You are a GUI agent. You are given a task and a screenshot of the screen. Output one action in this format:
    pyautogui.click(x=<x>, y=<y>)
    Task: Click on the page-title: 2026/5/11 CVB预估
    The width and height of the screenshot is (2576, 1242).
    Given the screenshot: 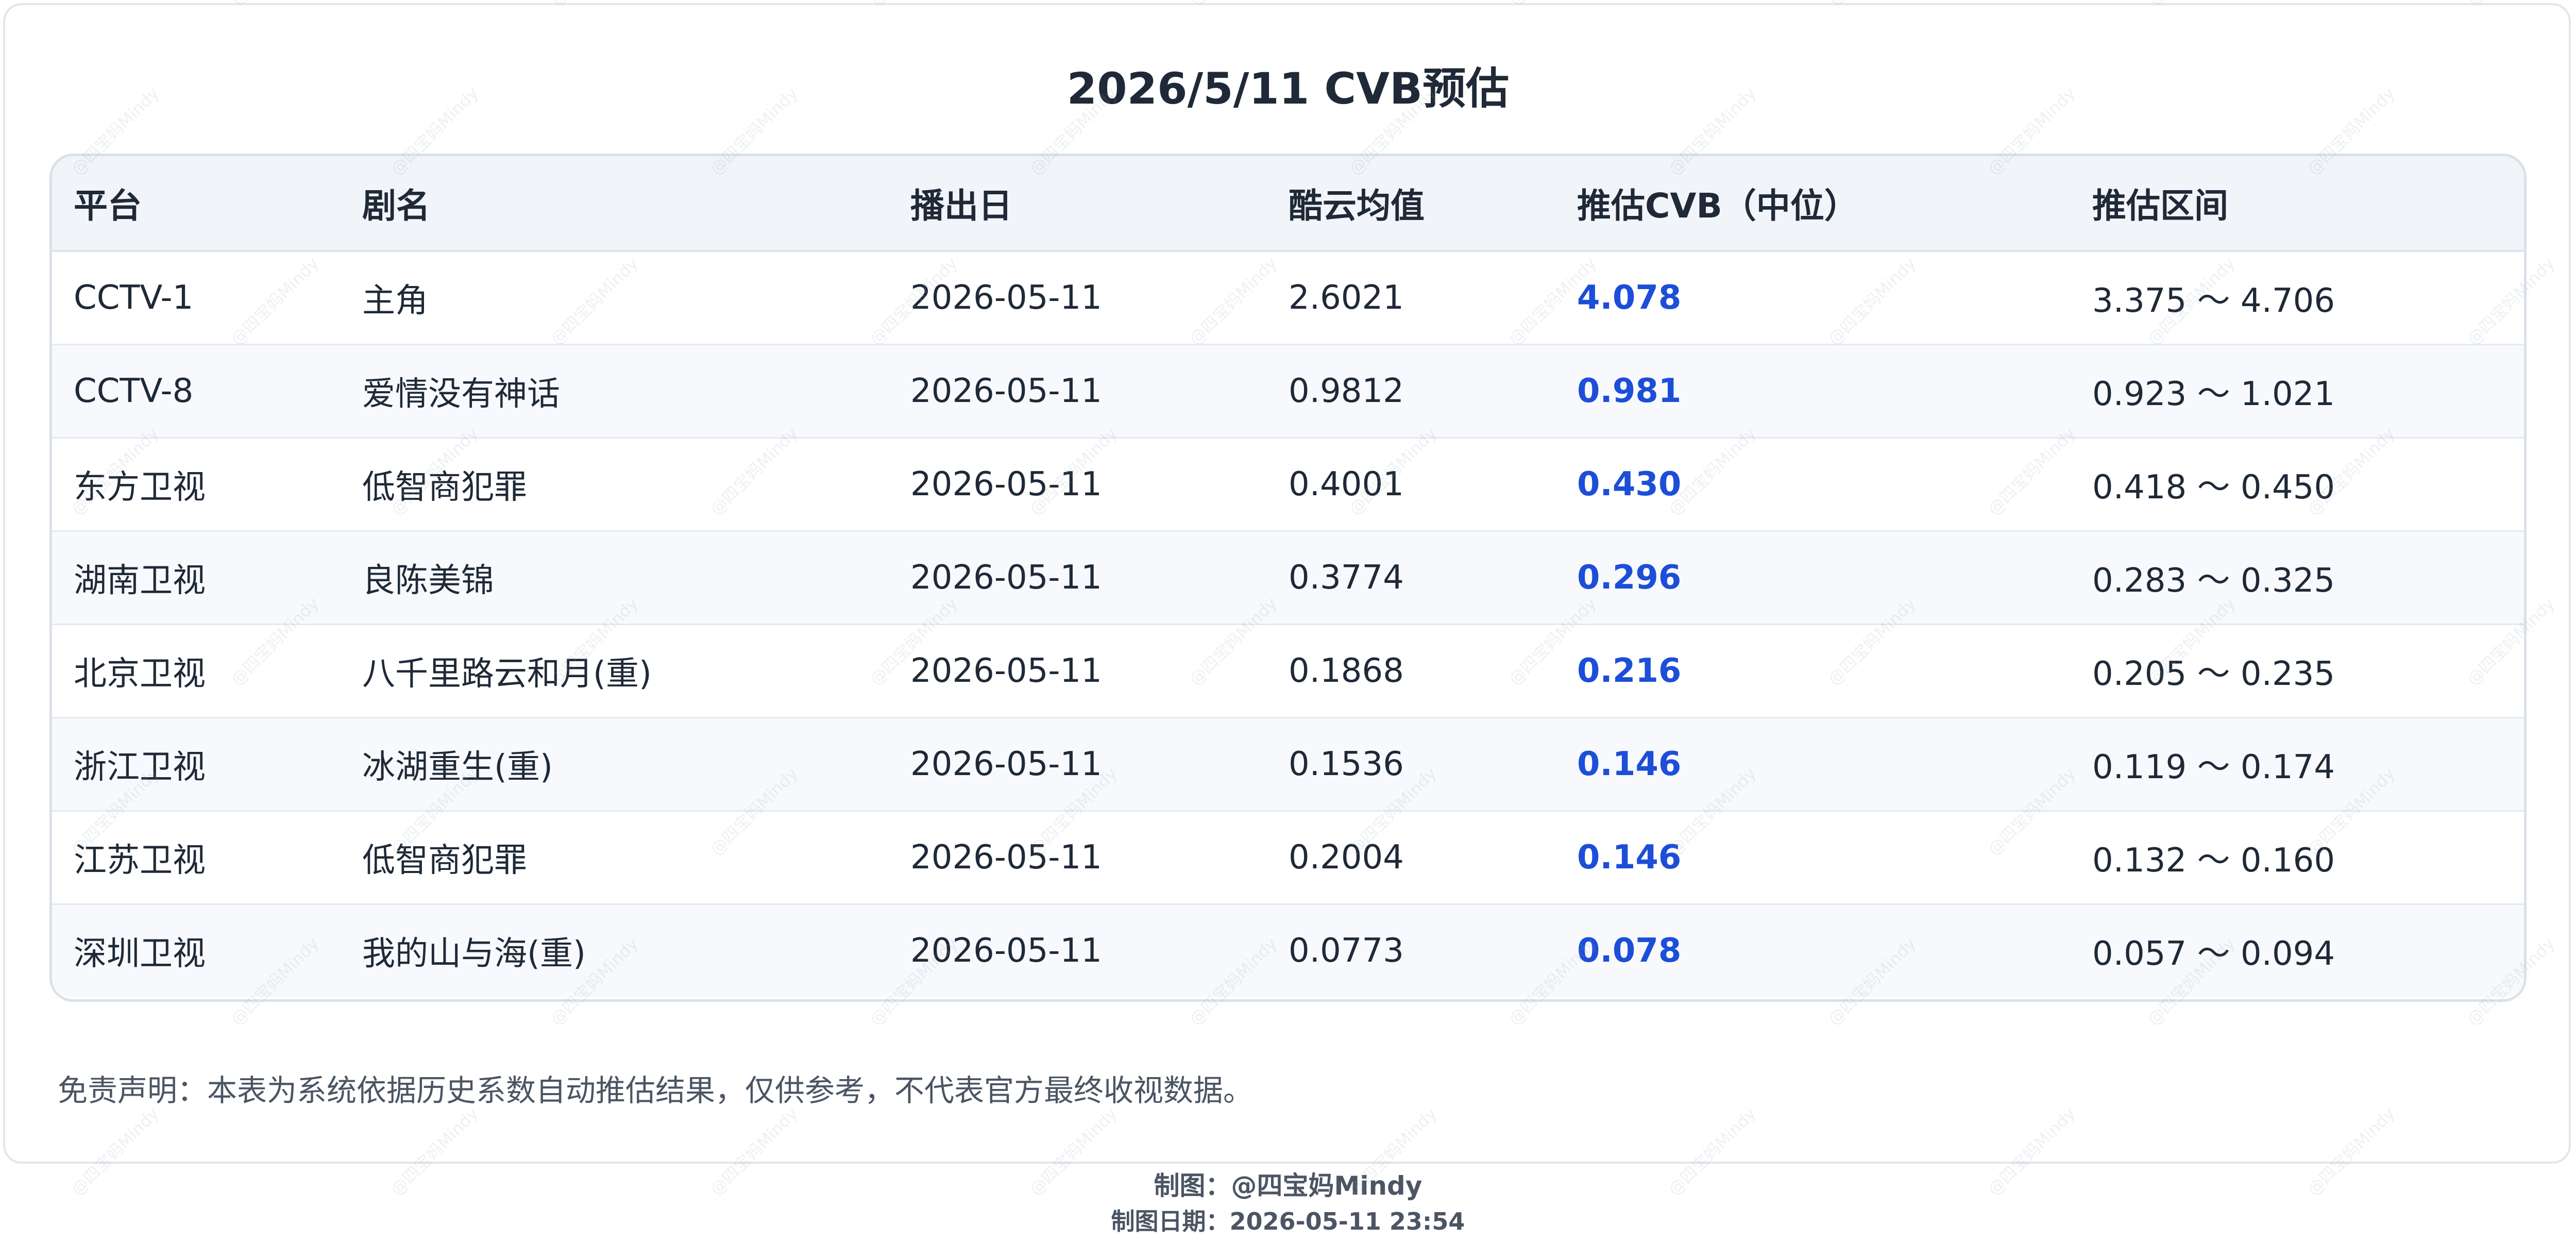 What is the action you would take?
    pyautogui.click(x=1288, y=88)
    